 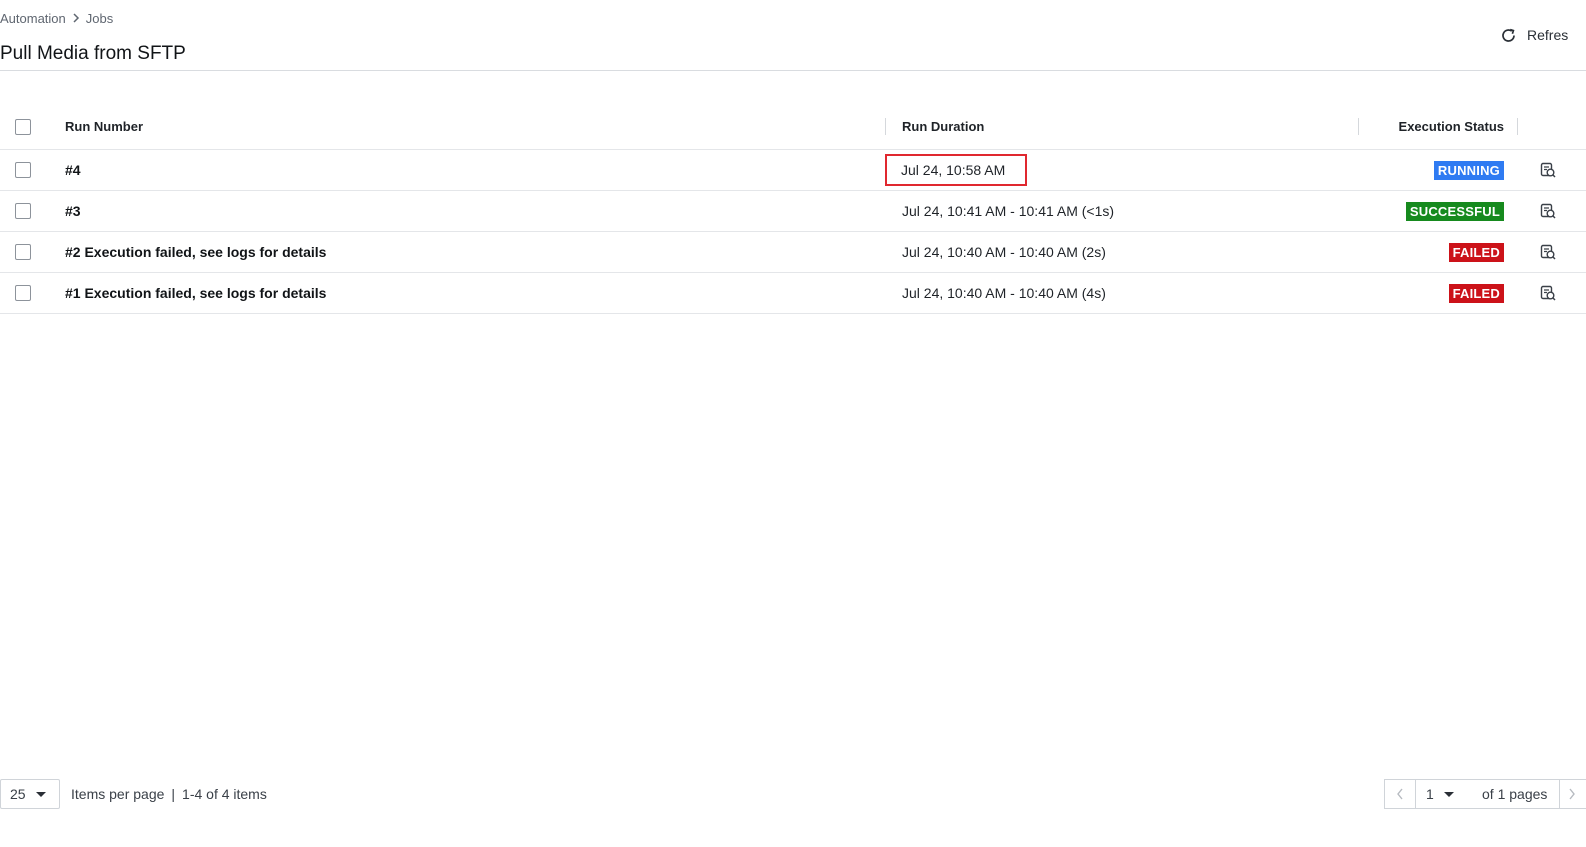 What do you see at coordinates (1508, 35) in the screenshot?
I see `refresh-icon` at bounding box center [1508, 35].